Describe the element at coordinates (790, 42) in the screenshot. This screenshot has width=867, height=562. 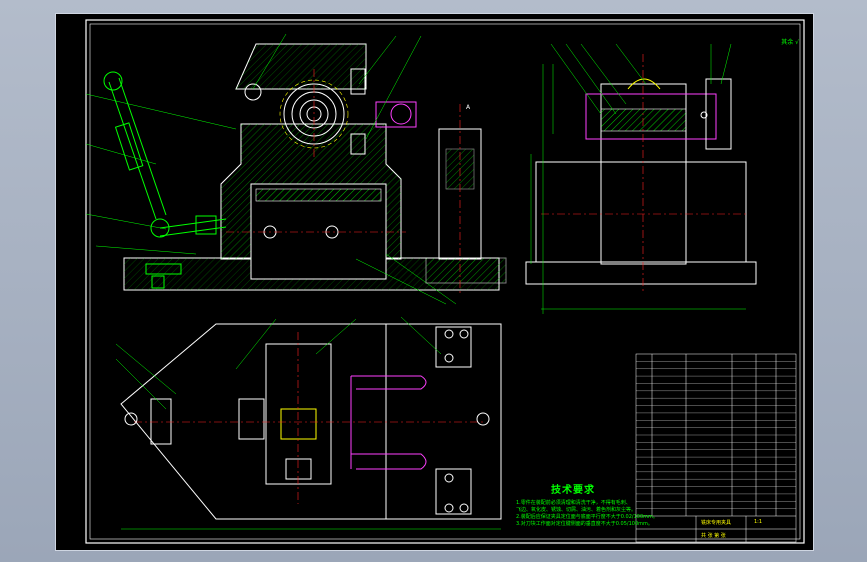
I see `surface-finish-note: 其余 √` at that location.